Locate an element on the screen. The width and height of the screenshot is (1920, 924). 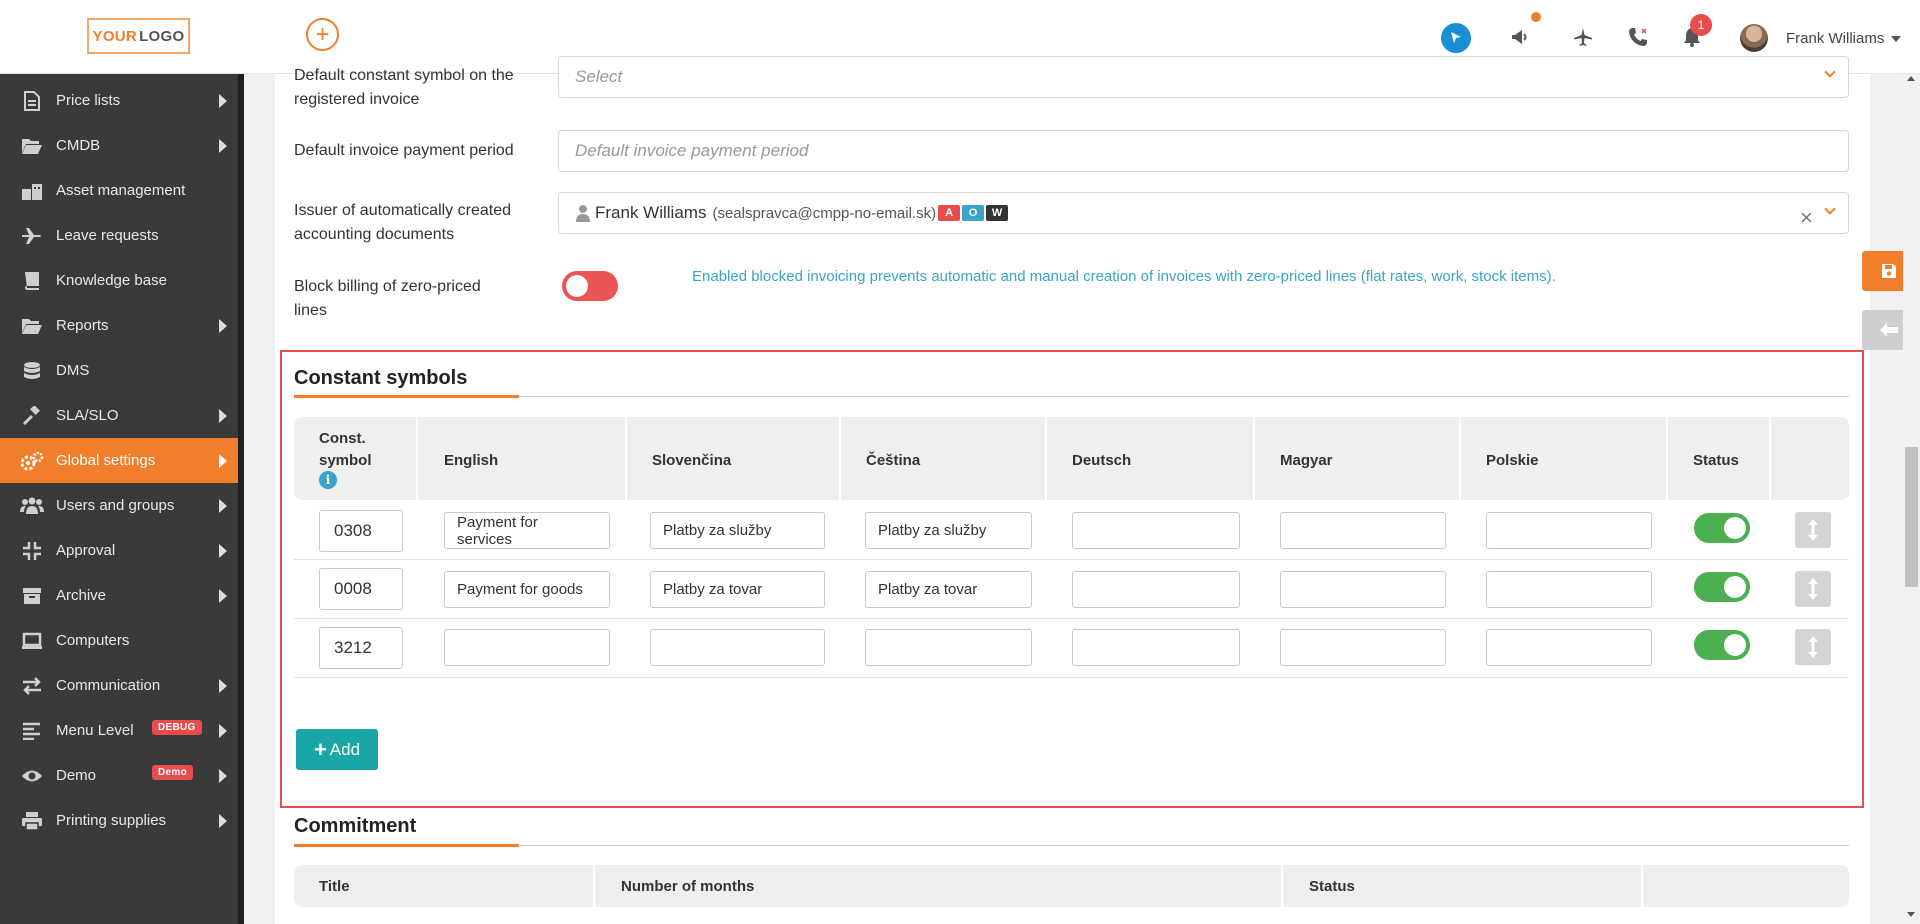
clear-icon: × is located at coordinates (1806, 218).